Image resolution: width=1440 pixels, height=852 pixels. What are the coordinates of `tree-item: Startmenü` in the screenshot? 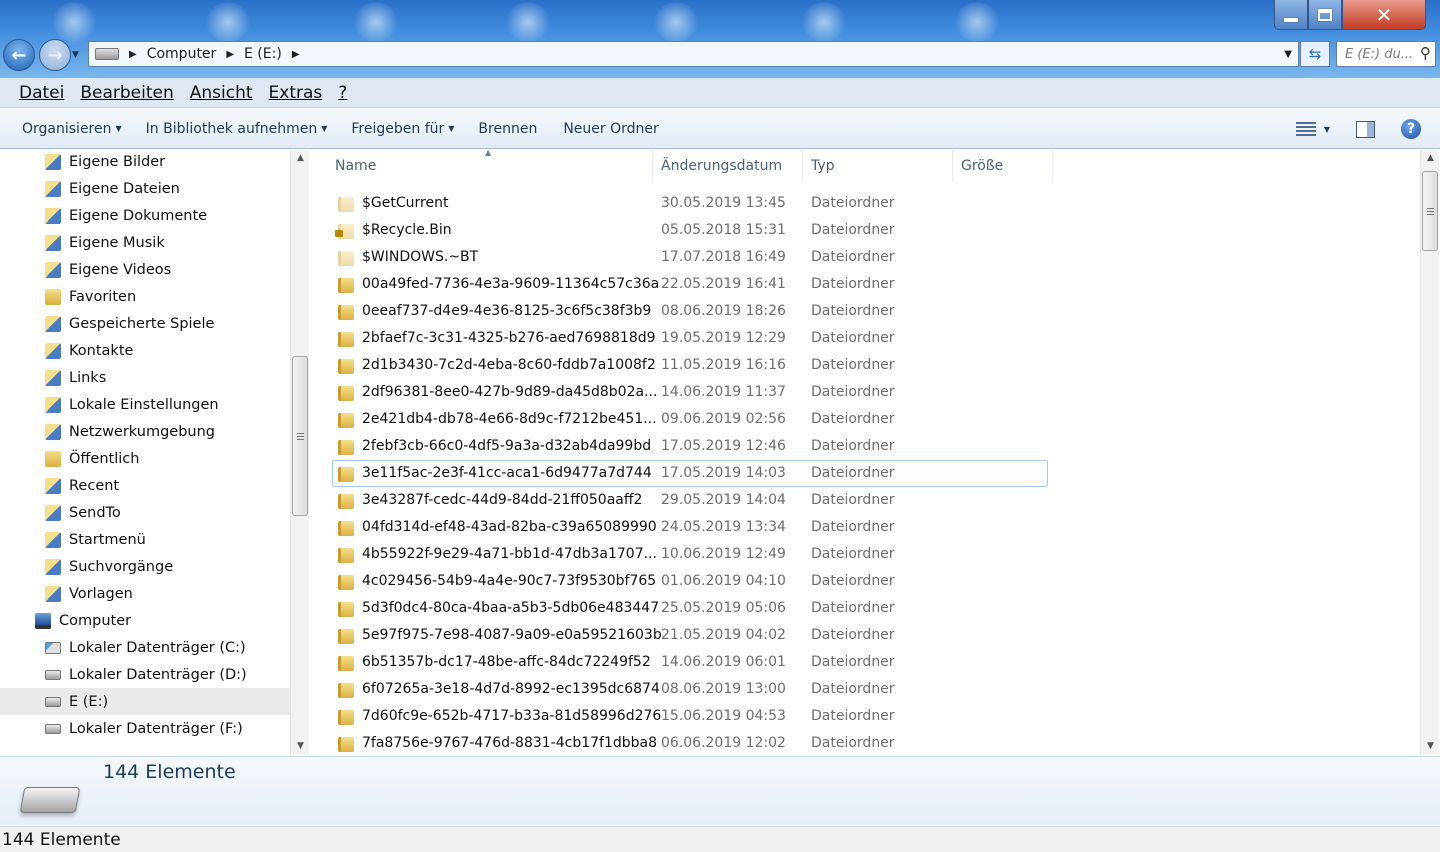 It's located at (145, 539).